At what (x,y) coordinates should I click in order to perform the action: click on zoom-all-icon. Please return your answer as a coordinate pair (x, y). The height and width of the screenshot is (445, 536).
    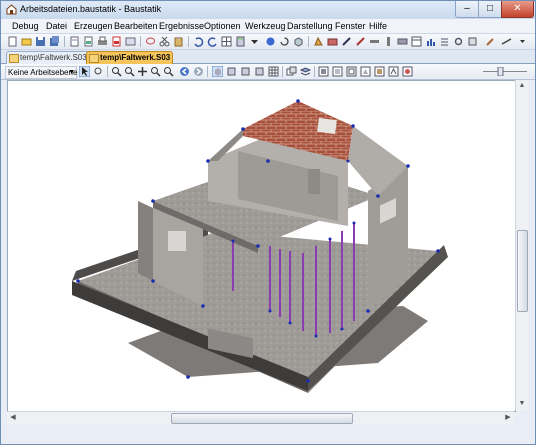
    Looking at the image, I should click on (168, 71).